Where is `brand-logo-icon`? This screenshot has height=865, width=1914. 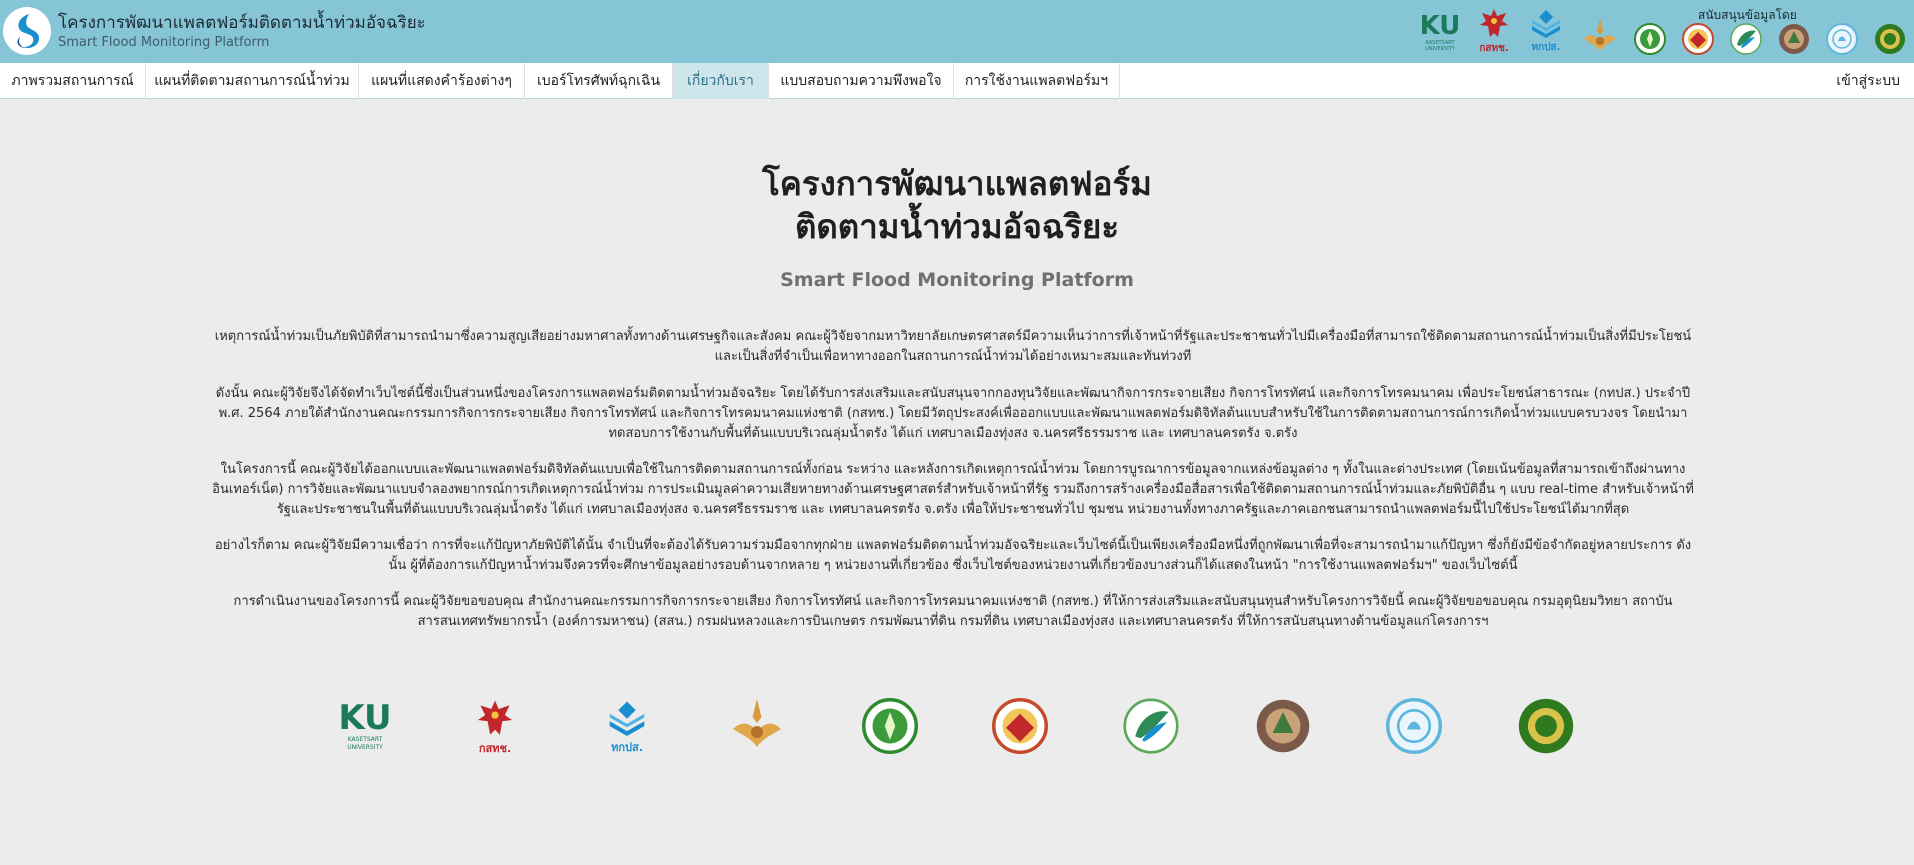 brand-logo-icon is located at coordinates (27, 31).